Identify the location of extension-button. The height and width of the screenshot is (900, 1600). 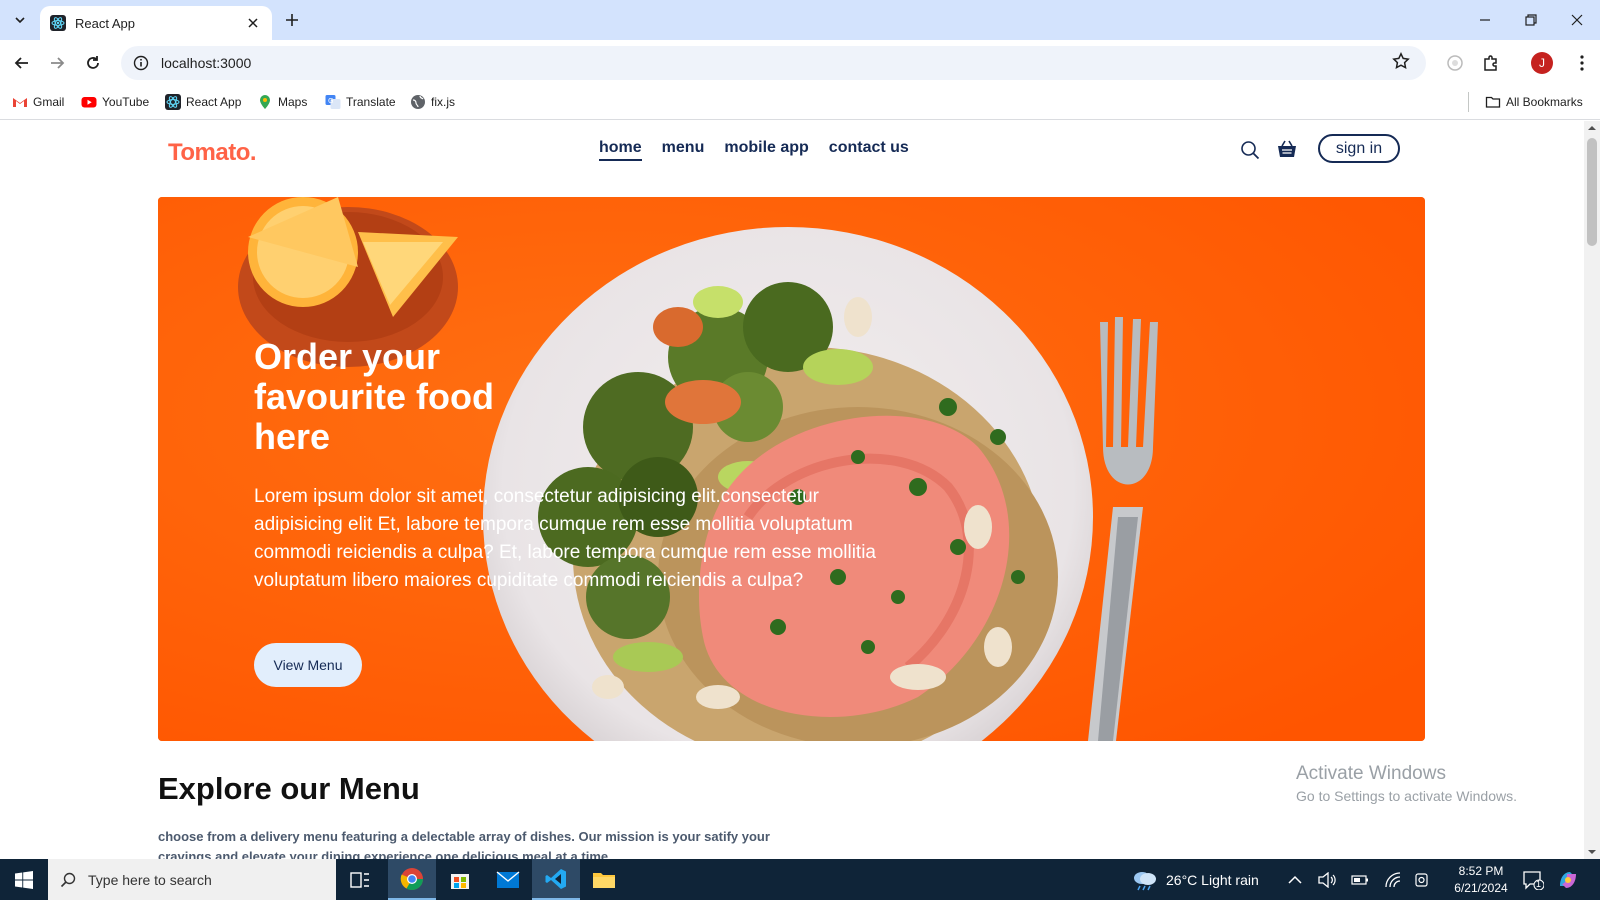
(1455, 63).